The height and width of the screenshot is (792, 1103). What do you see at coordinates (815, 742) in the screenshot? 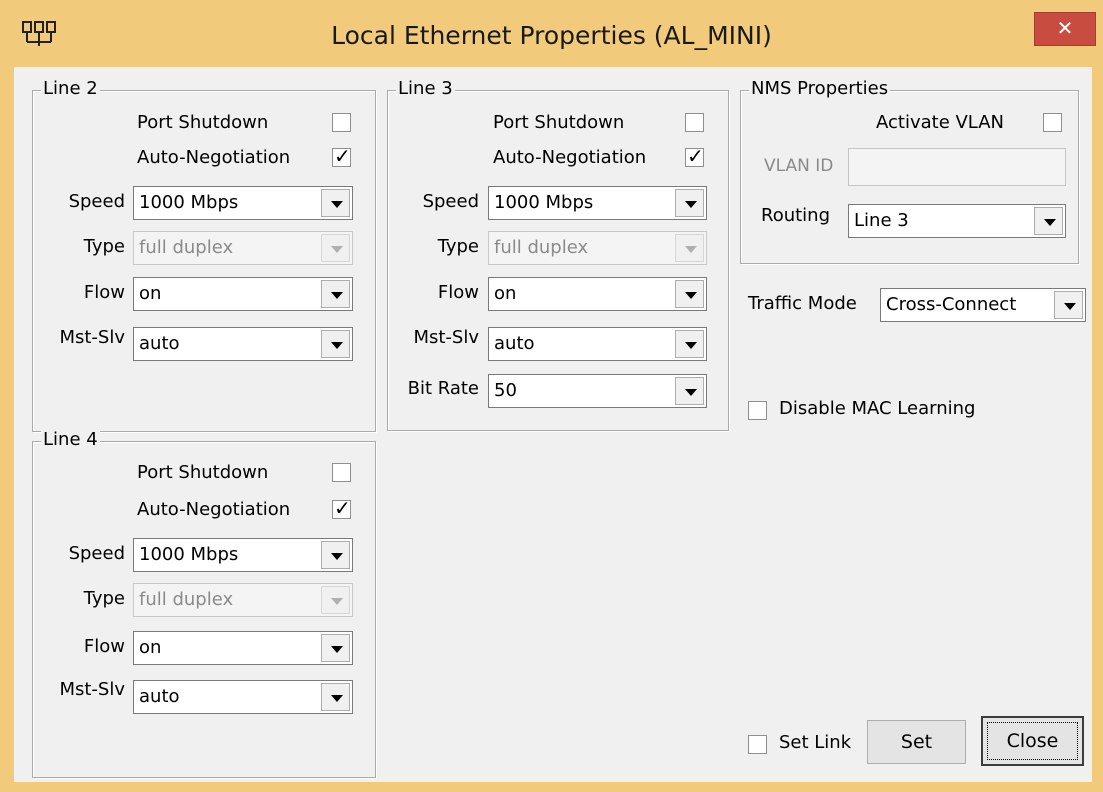
I see `set-link-label: Set Link` at bounding box center [815, 742].